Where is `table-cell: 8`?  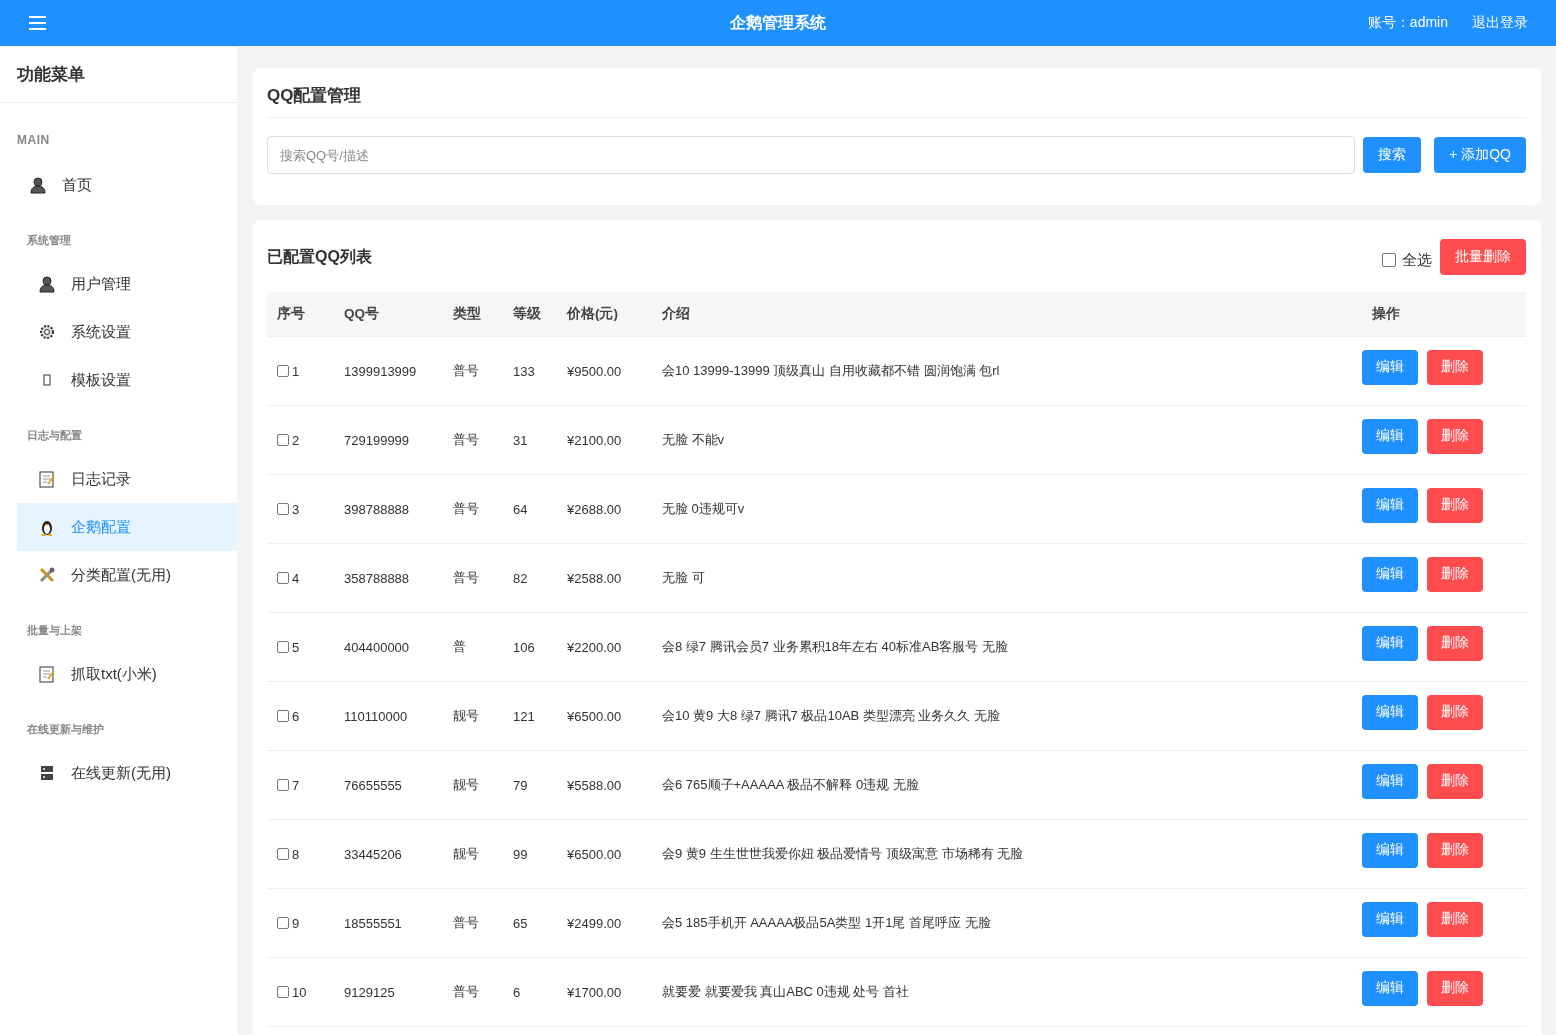
table-cell: 8 is located at coordinates (296, 854).